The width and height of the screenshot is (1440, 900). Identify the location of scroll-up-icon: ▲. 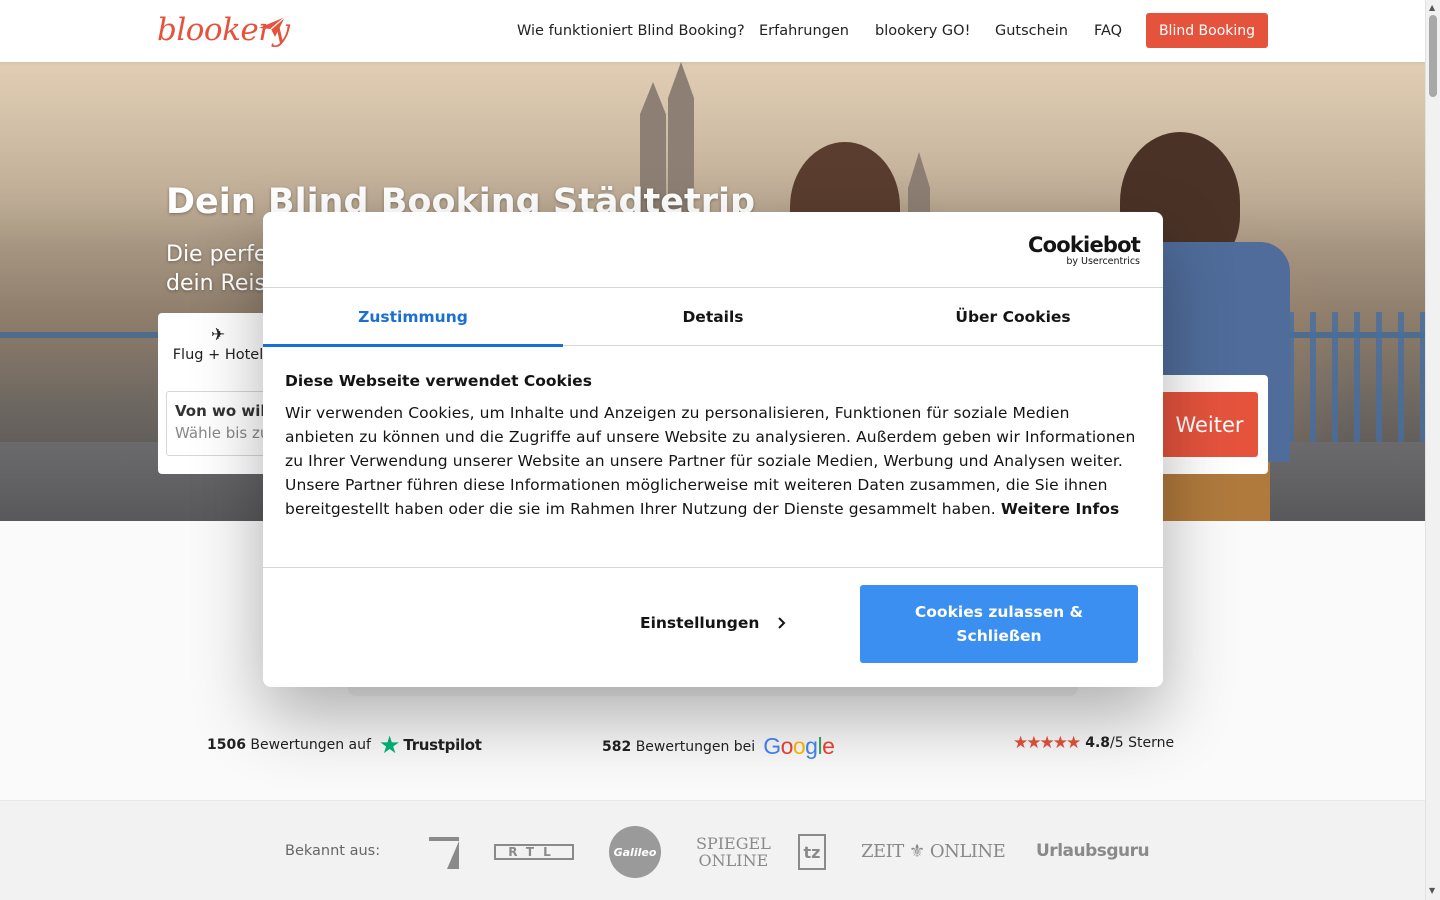
(1432, 7).